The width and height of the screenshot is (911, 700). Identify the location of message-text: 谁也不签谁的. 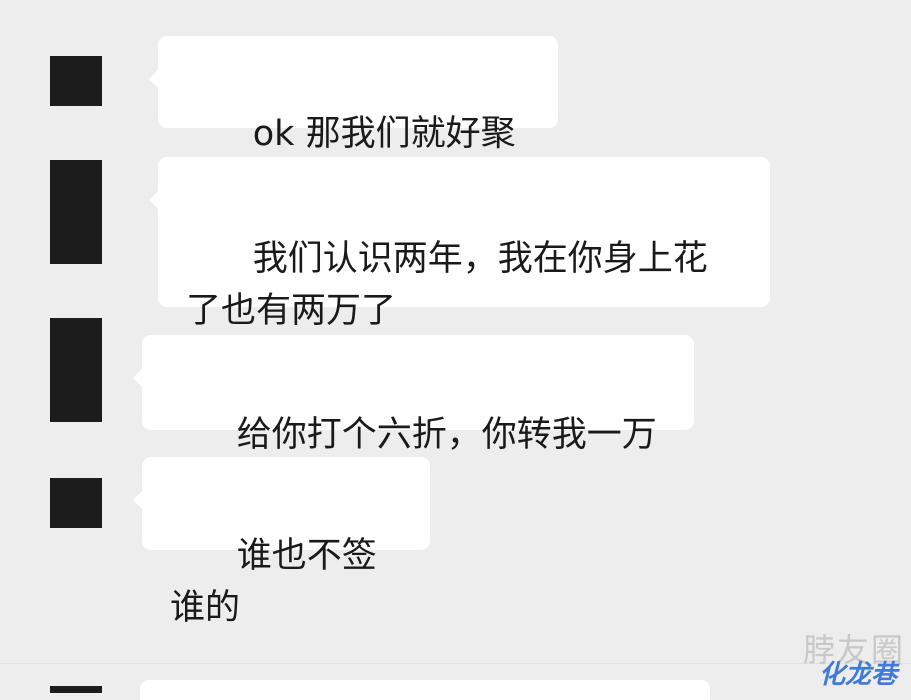
(273, 582).